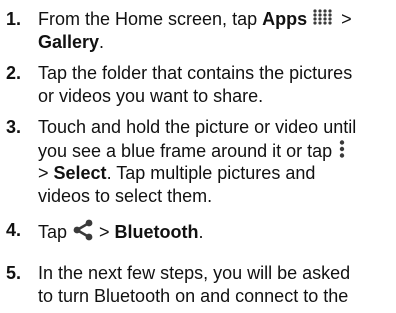  Describe the element at coordinates (193, 296) in the screenshot. I see `step-5-line-2: to turn Bluetooth on and connect to the` at that location.